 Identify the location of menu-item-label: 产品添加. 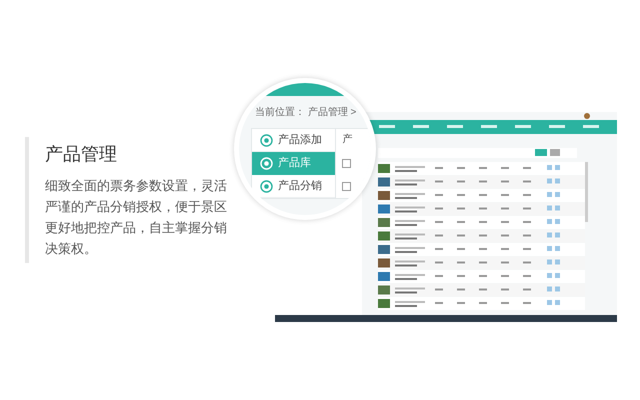
(300, 140).